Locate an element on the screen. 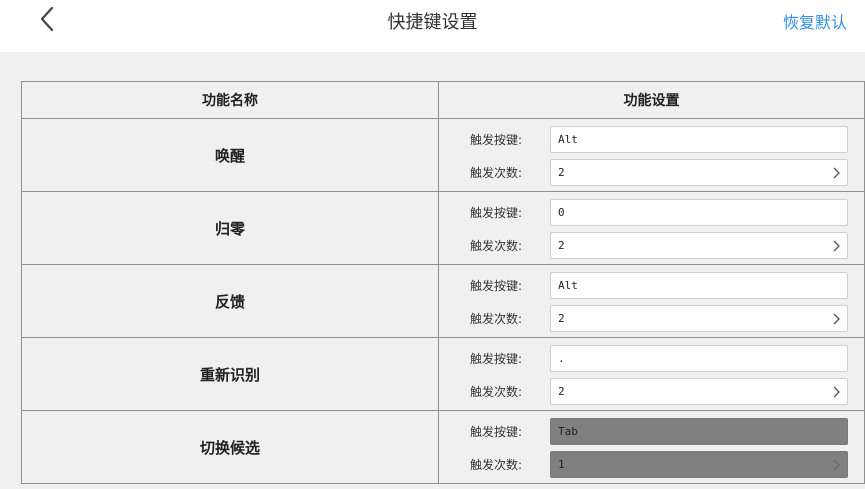  trigger-key-row: 触发按键: 0 is located at coordinates (659, 212).